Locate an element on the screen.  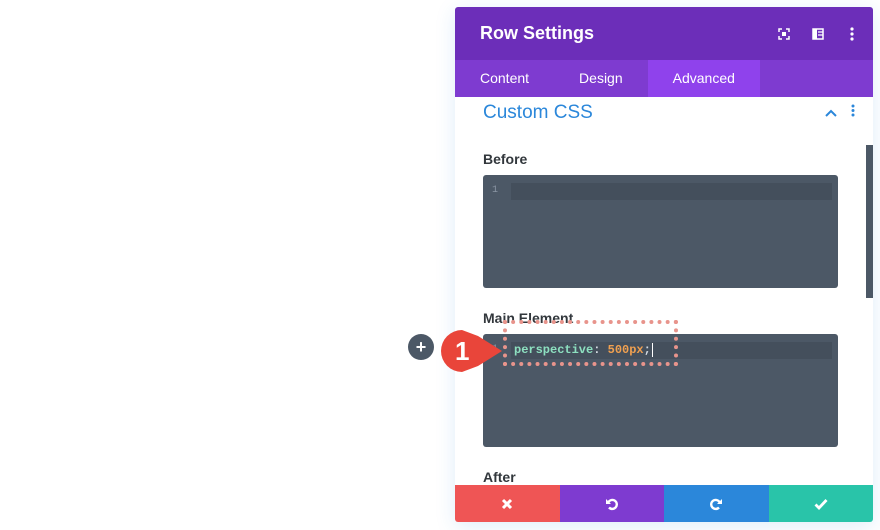
redo-icon is located at coordinates (716, 504).